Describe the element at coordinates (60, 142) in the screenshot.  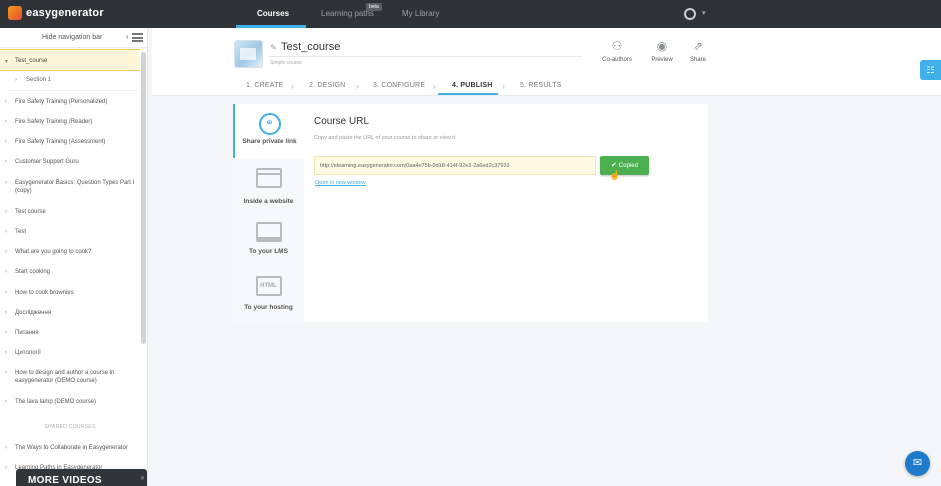
I see `sidebar-item-label: Fire Safety Training (Assessment)` at that location.